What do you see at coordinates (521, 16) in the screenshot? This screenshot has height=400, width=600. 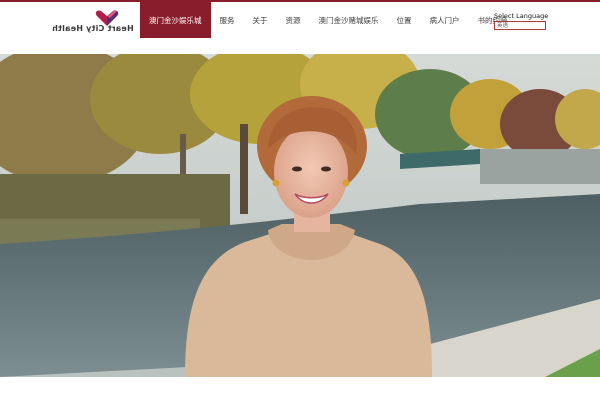 I see `language-label: Select Language` at bounding box center [521, 16].